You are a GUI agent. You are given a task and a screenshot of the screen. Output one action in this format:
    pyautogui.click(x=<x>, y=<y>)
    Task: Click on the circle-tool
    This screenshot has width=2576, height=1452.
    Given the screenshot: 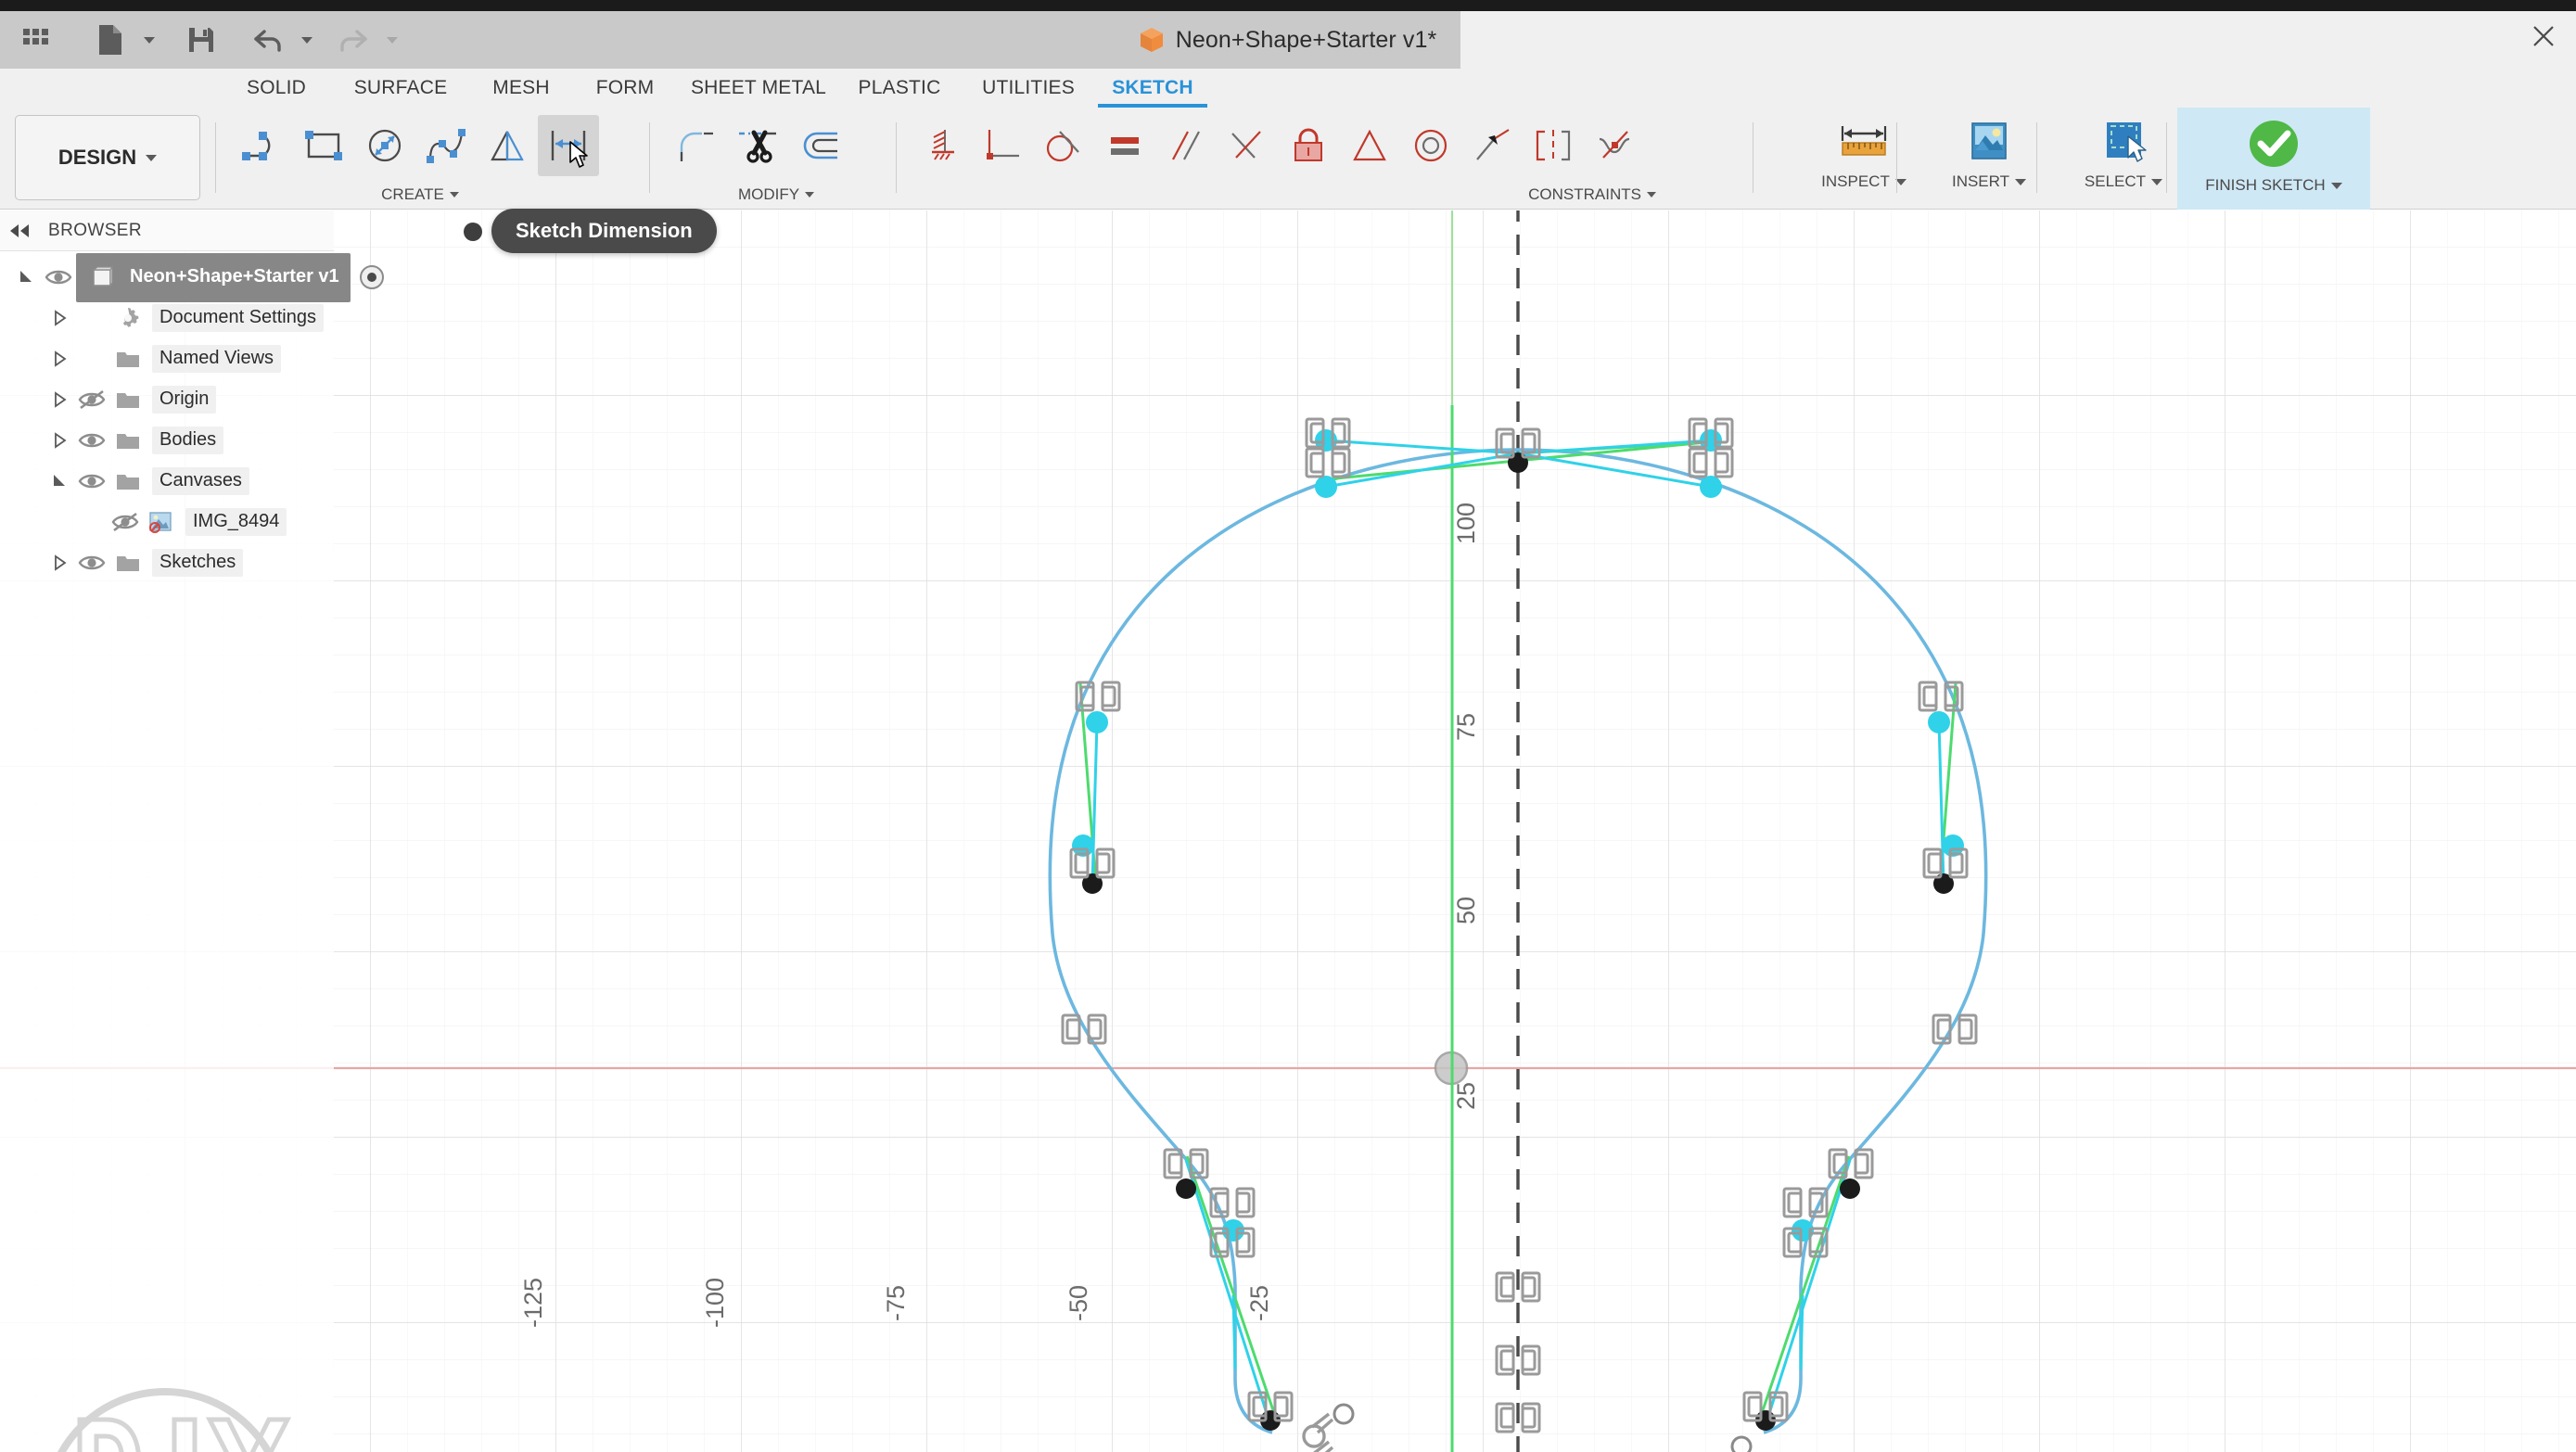 What is the action you would take?
    pyautogui.click(x=385, y=146)
    